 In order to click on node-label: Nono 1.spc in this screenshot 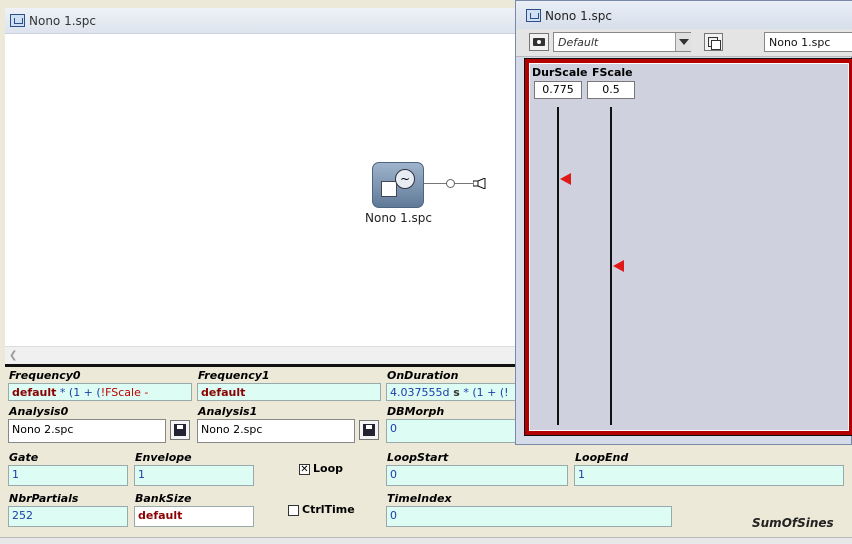, I will do `click(398, 218)`.